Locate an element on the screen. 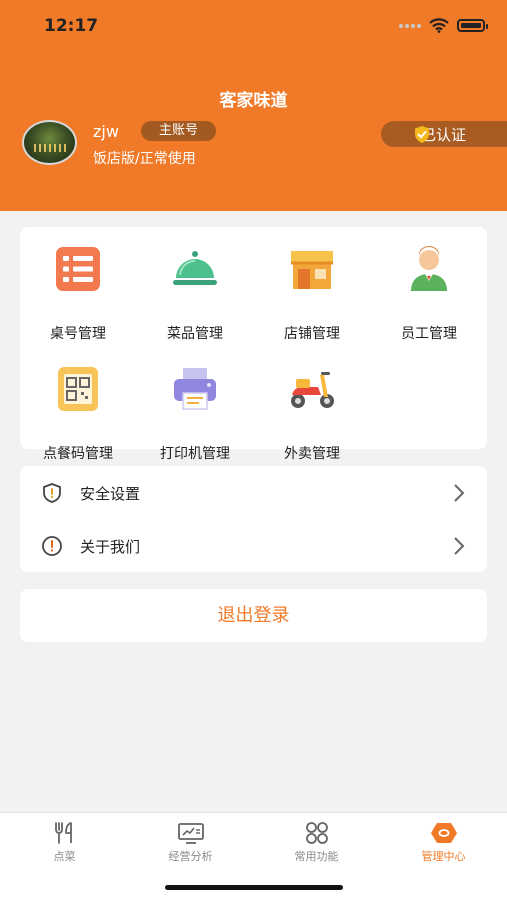  grid-item-delivery: 外卖管理 is located at coordinates (312, 413).